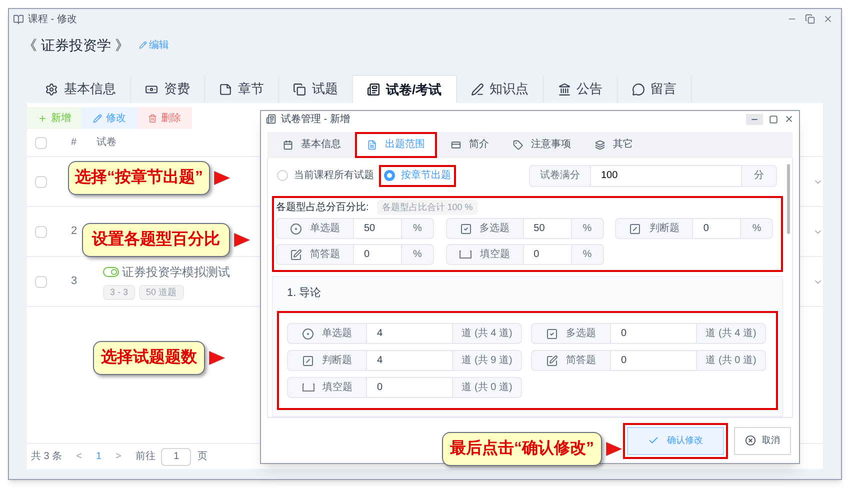  I want to click on copy-icon, so click(299, 89).